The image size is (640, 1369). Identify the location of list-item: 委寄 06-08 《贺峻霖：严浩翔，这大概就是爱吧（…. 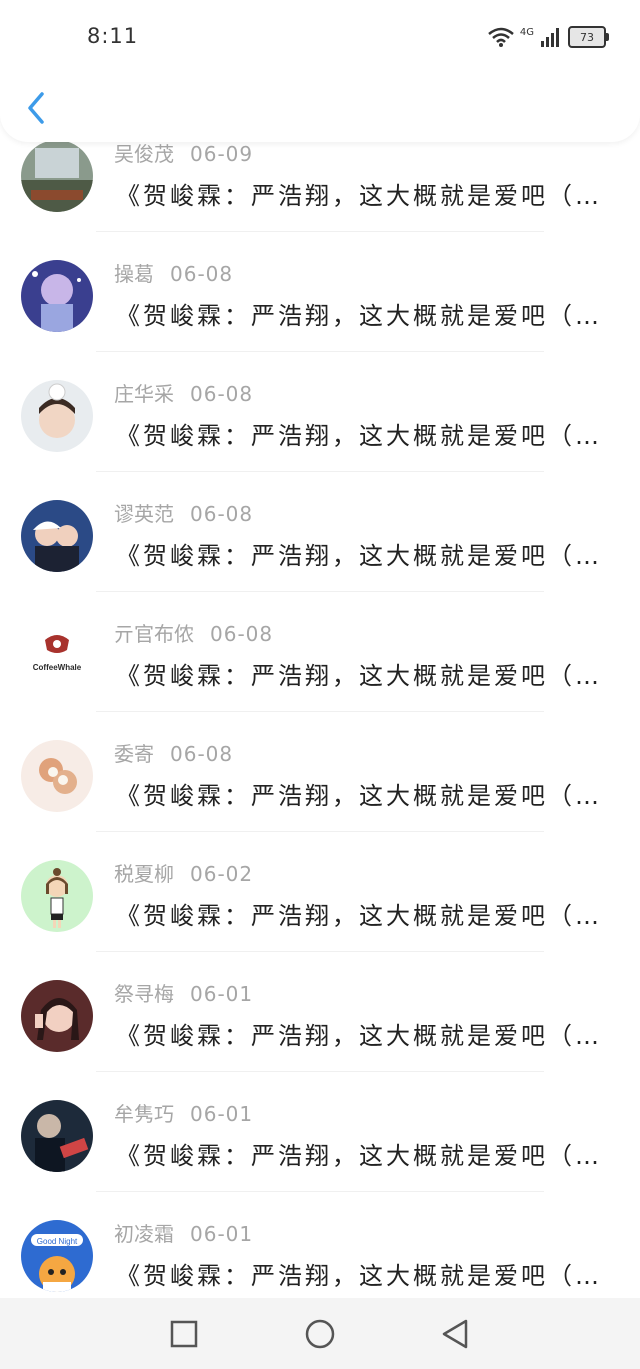
(320, 772).